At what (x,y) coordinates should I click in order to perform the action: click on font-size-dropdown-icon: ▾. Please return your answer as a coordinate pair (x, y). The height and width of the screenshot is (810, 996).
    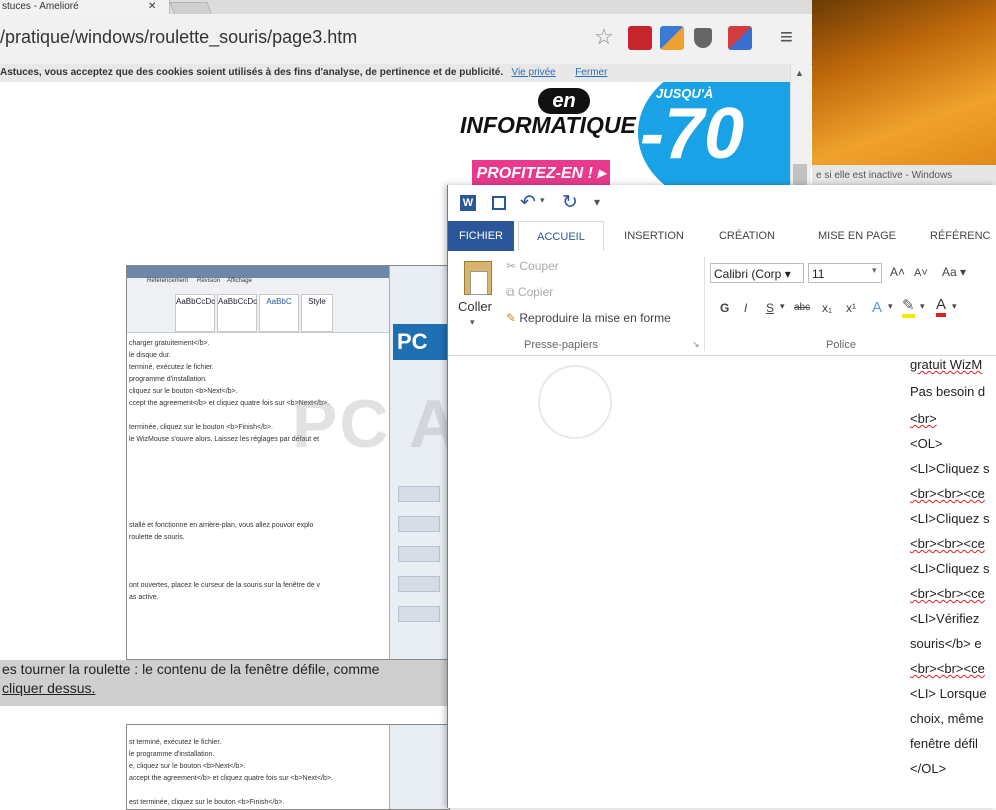
    Looking at the image, I should click on (874, 270).